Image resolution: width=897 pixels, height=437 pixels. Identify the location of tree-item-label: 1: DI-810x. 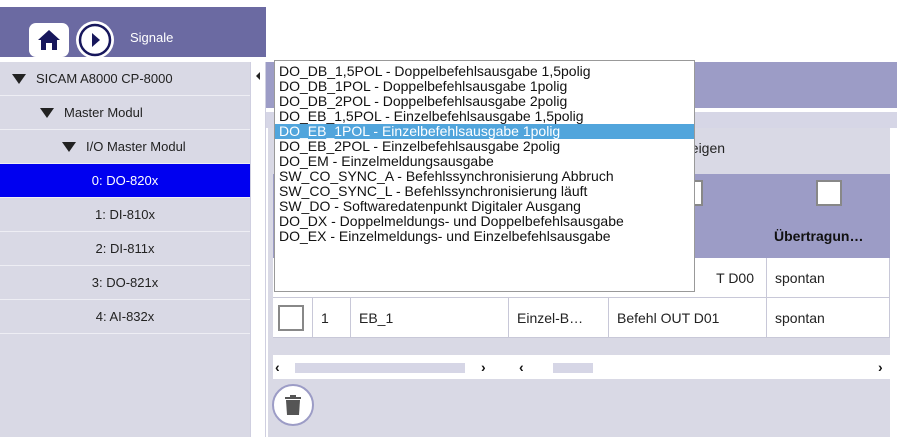
(125, 214).